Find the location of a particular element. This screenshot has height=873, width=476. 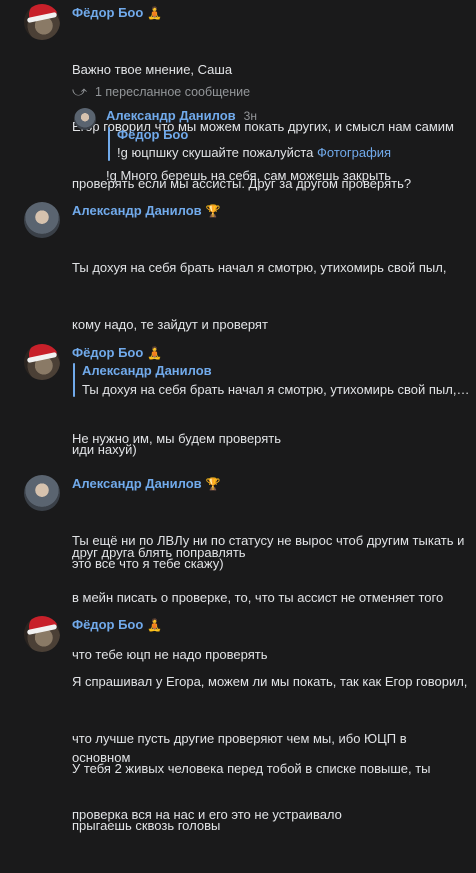

photo-link: Фотография is located at coordinates (354, 152).